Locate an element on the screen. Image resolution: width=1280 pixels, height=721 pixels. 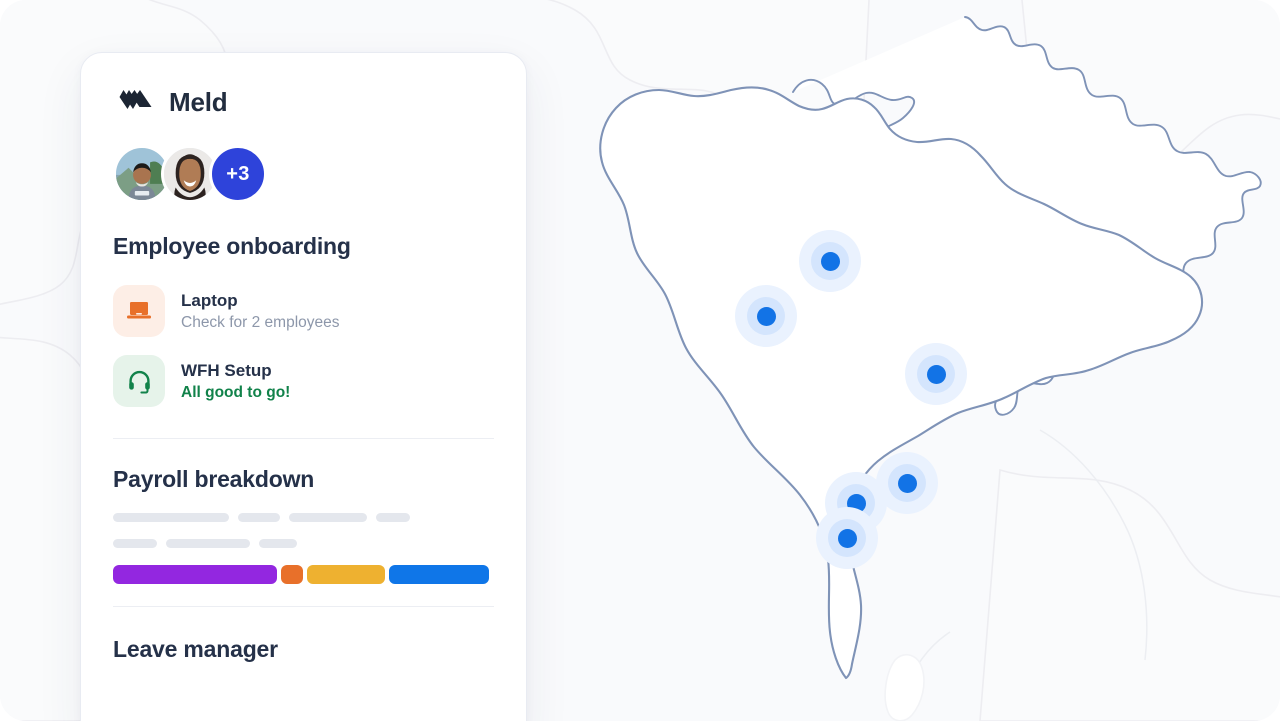
brand-header: Meld is located at coordinates (303, 102).